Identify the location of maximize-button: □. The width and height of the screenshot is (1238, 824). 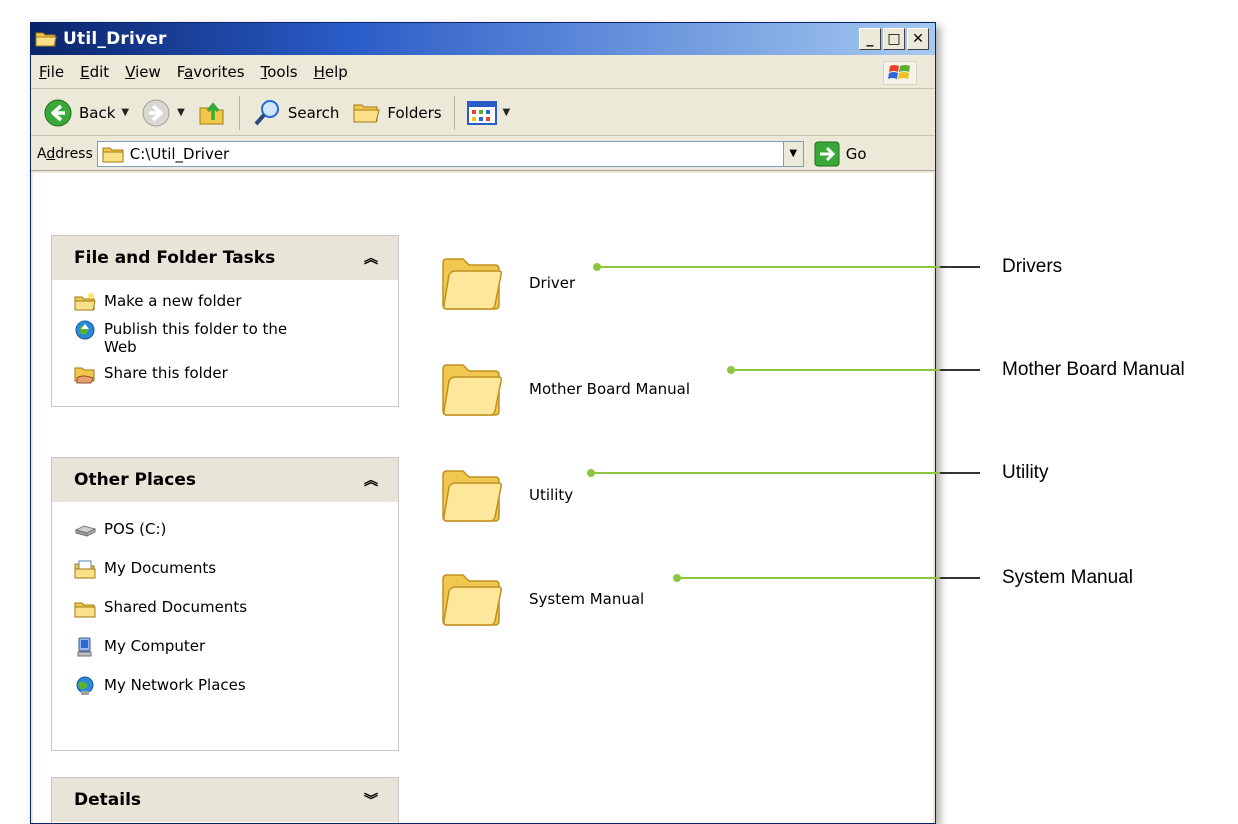
(894, 39).